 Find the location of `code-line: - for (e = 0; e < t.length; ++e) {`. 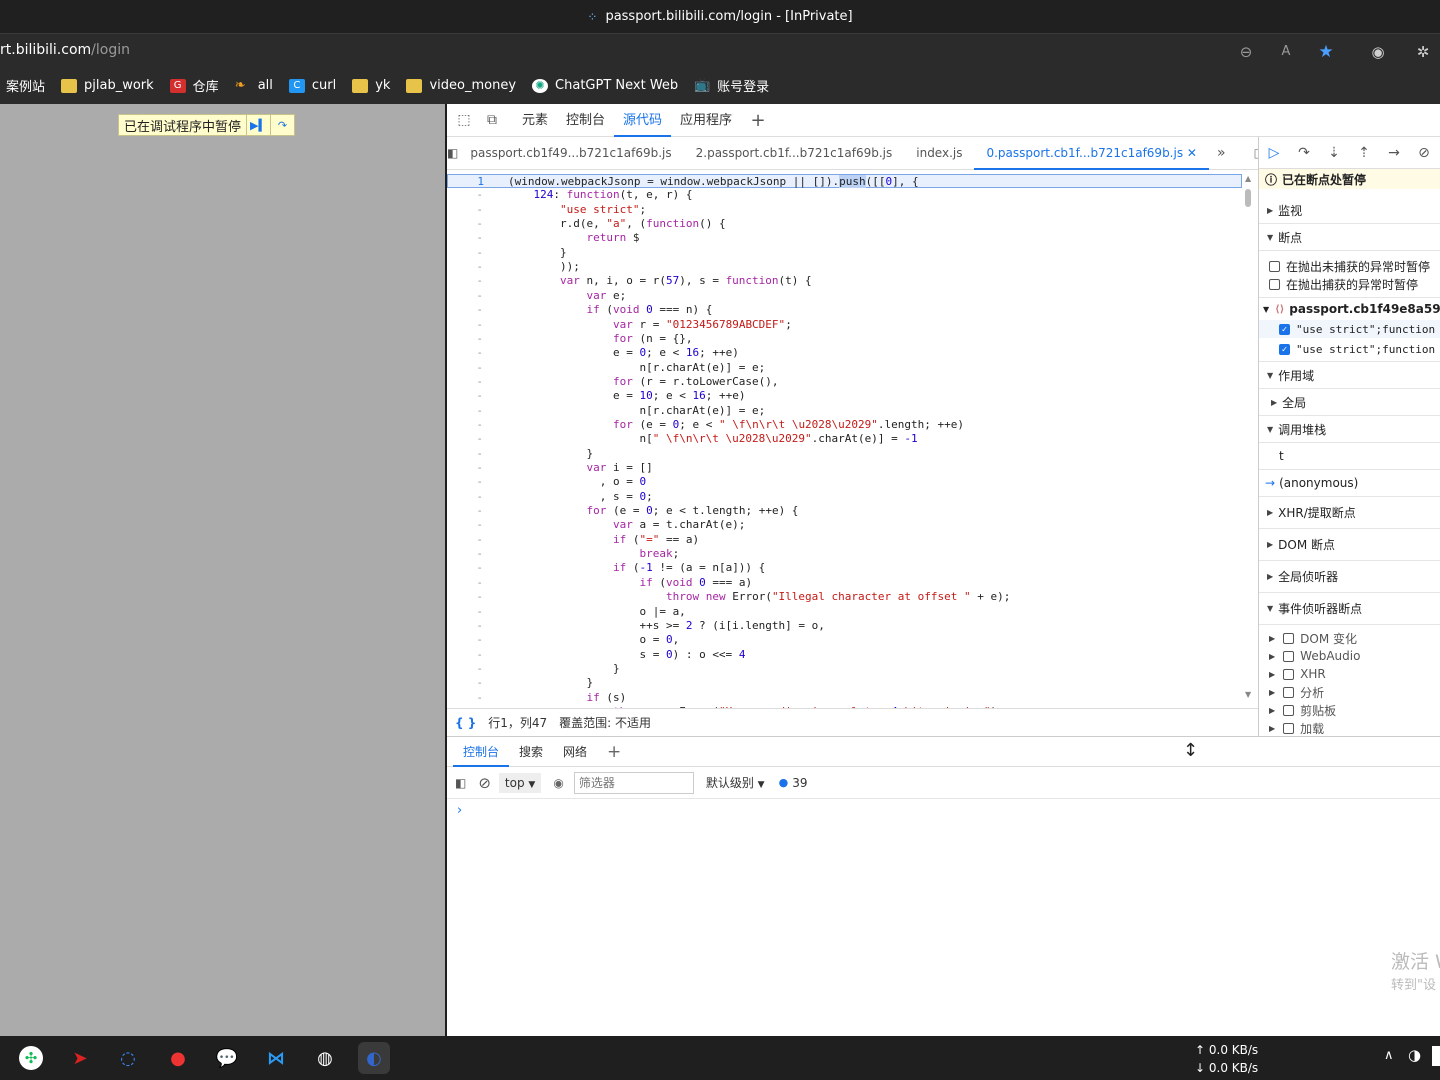

code-line: - for (e = 0; e < t.length; ++e) { is located at coordinates (844, 511).